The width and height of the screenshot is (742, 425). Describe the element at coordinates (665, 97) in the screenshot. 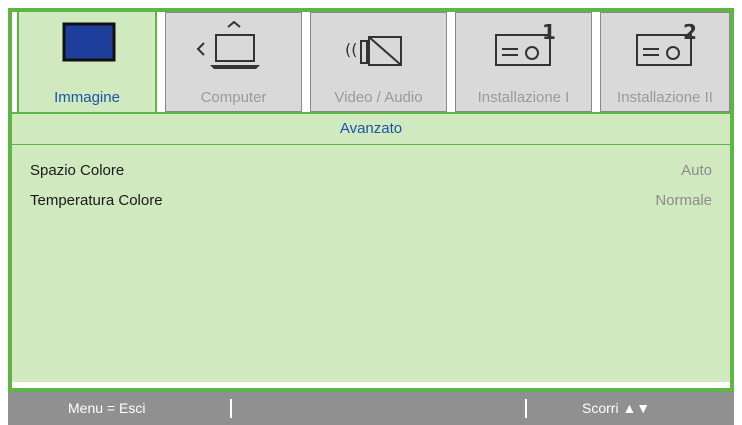

I see `tab-label: Installazione II` at that location.